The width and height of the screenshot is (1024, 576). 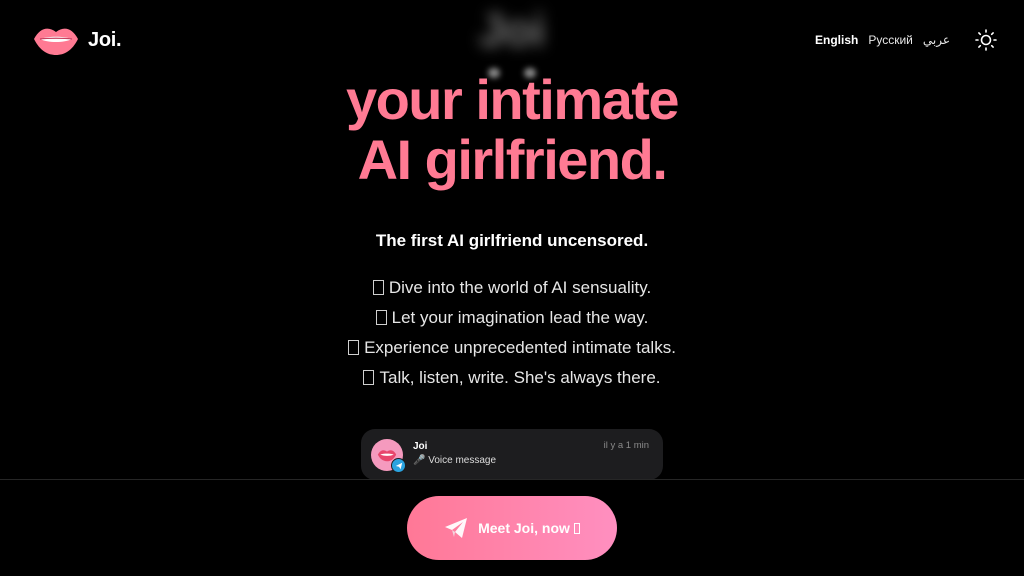 I want to click on sun-icon, so click(x=986, y=40).